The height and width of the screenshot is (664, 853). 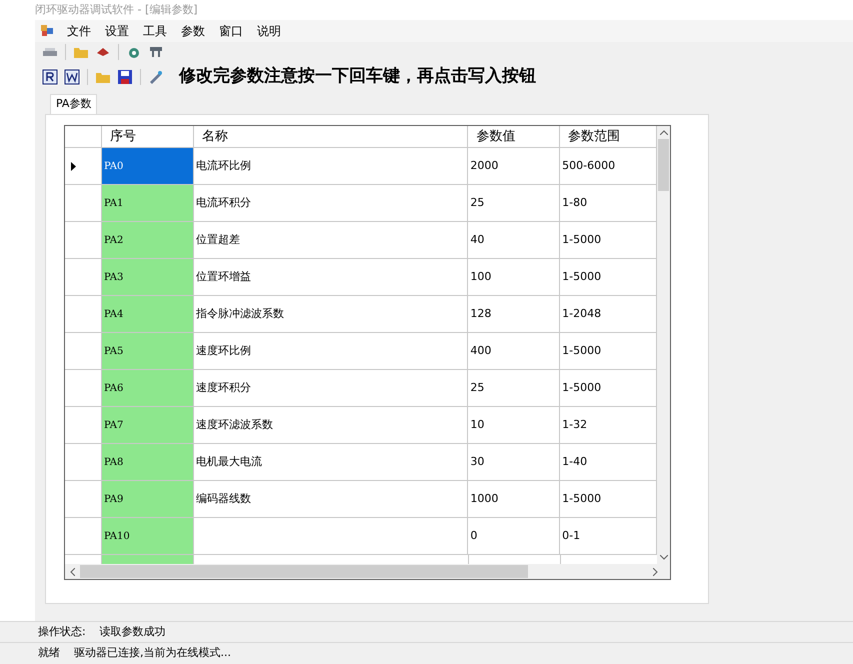 I want to click on status-value: 读取参数成功, so click(x=133, y=632).